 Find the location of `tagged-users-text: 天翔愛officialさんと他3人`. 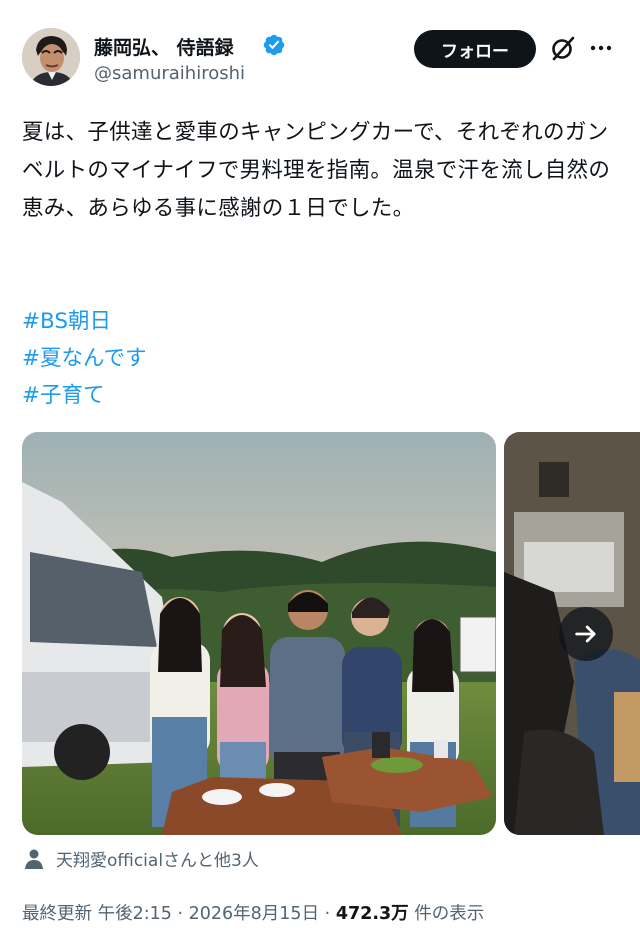

tagged-users-text: 天翔愛officialさんと他3人 is located at coordinates (157, 861).